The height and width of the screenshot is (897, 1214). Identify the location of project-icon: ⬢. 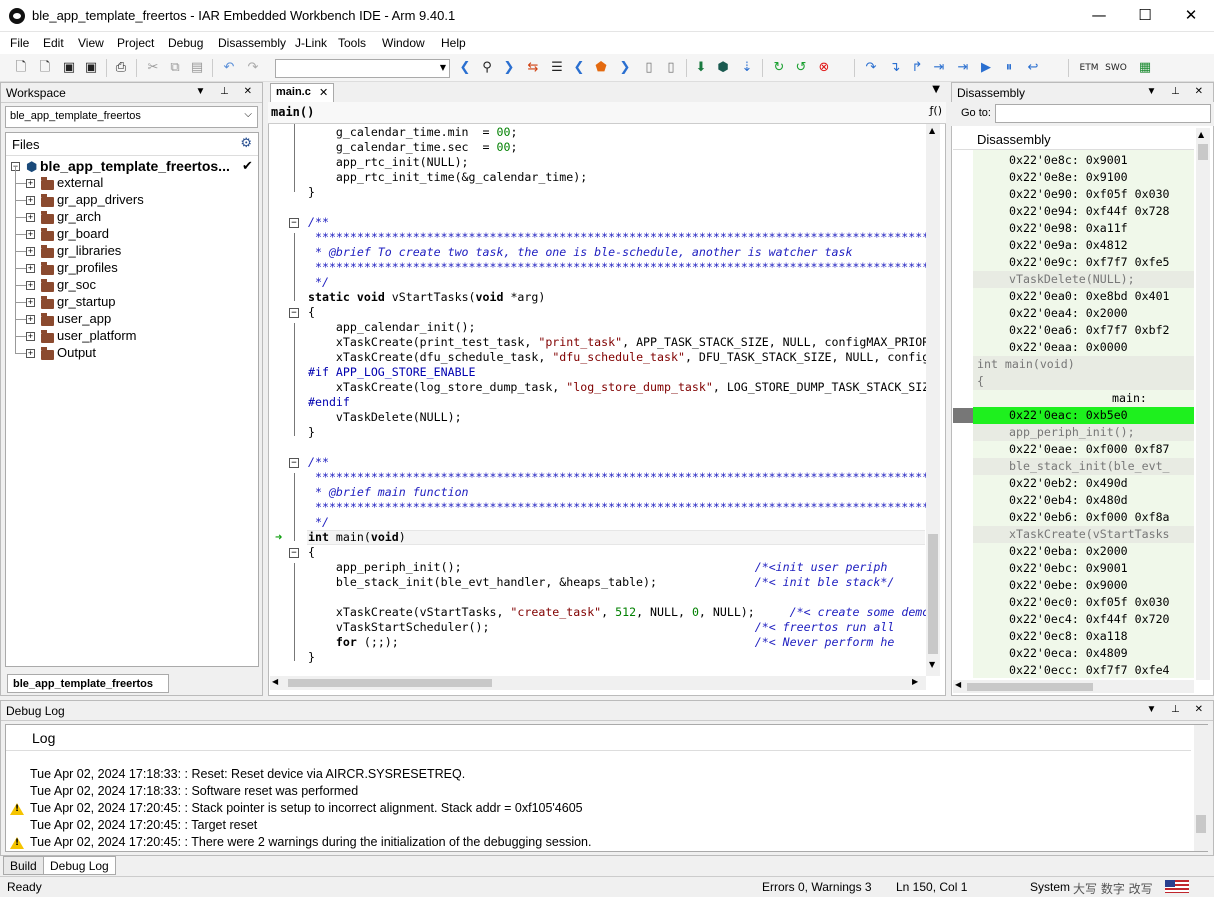
(32, 166).